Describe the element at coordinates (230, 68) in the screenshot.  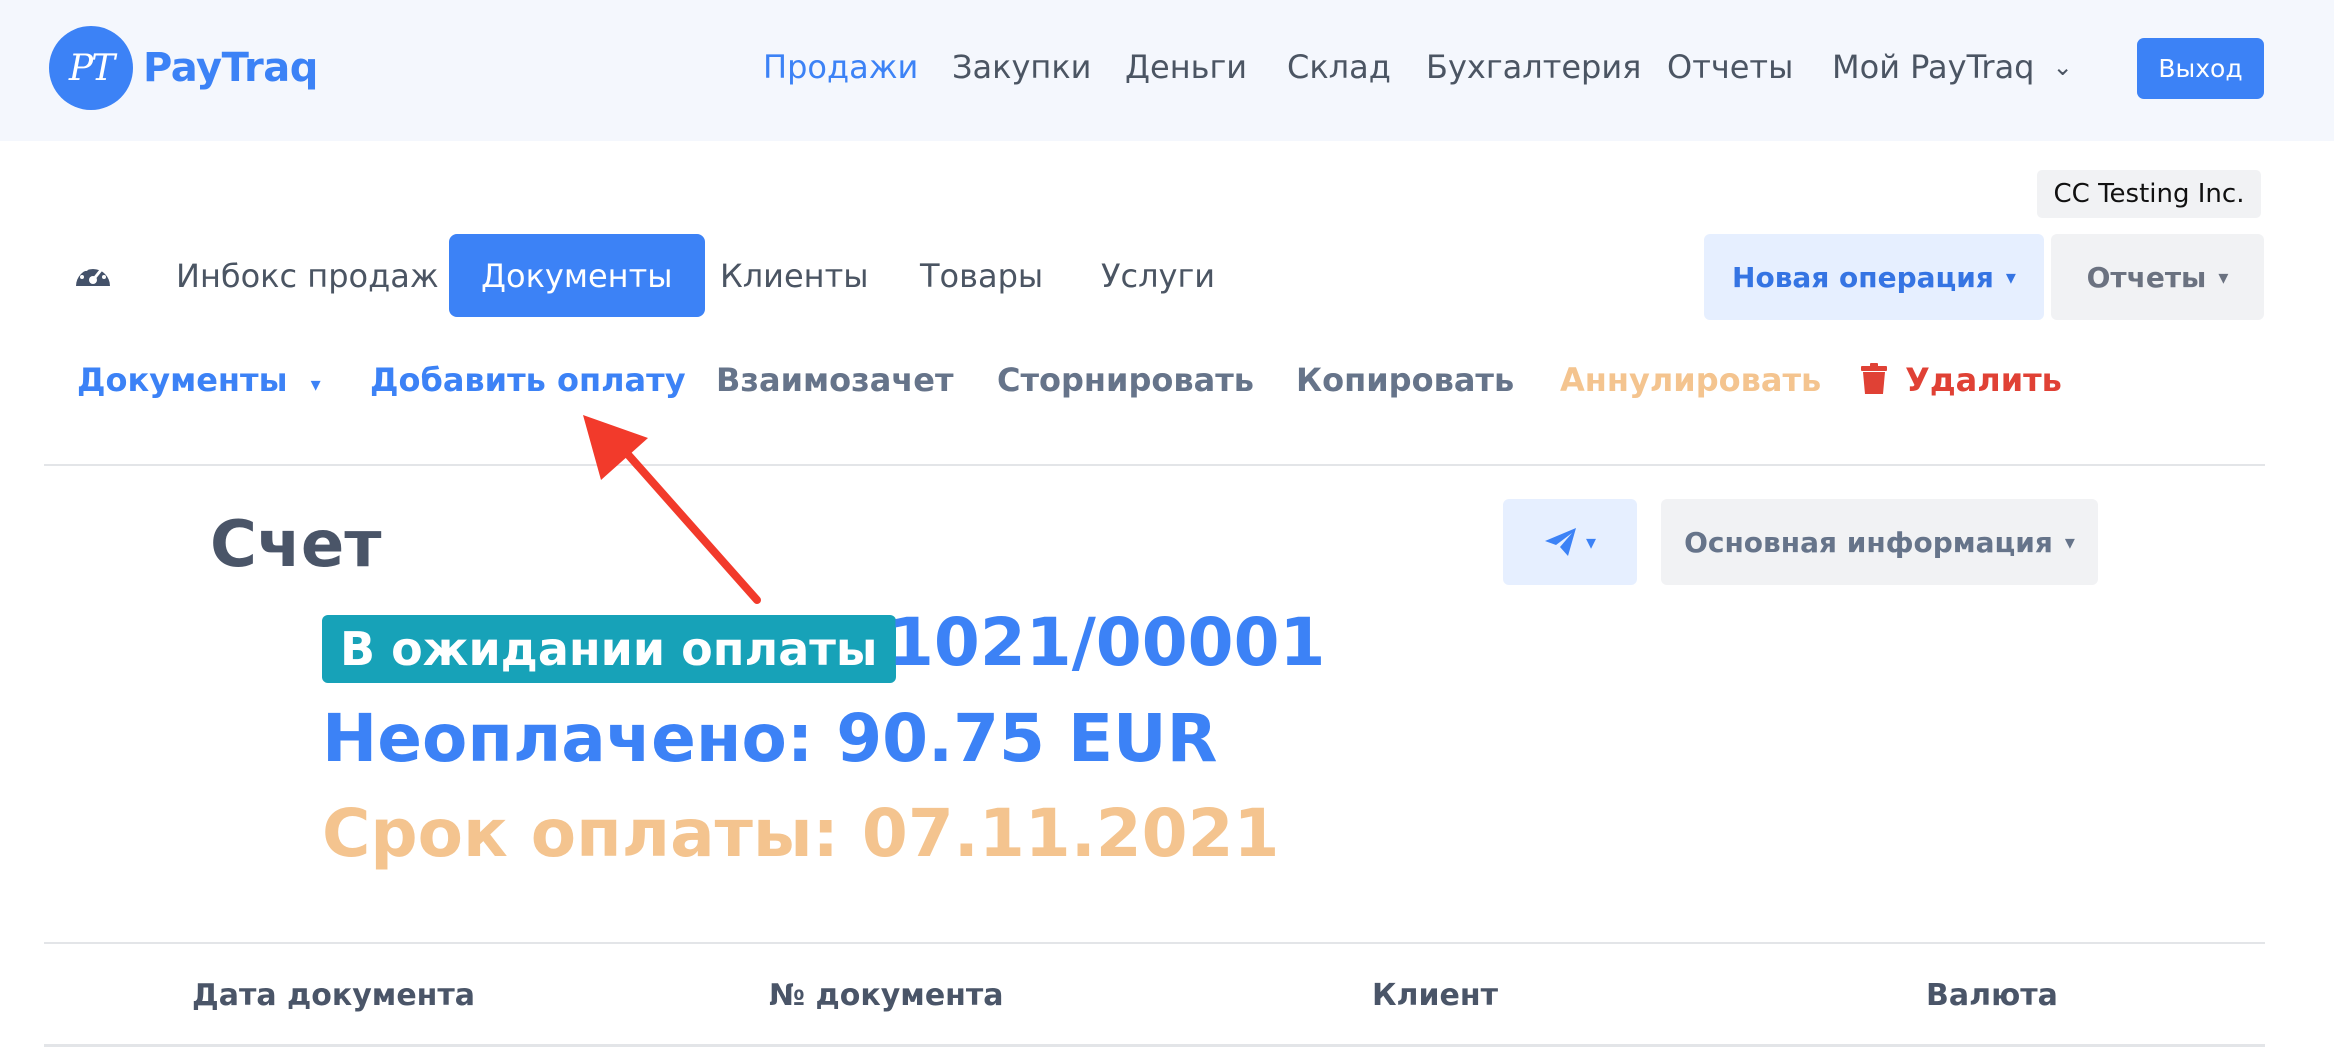
I see `brand-name: PayTraq` at that location.